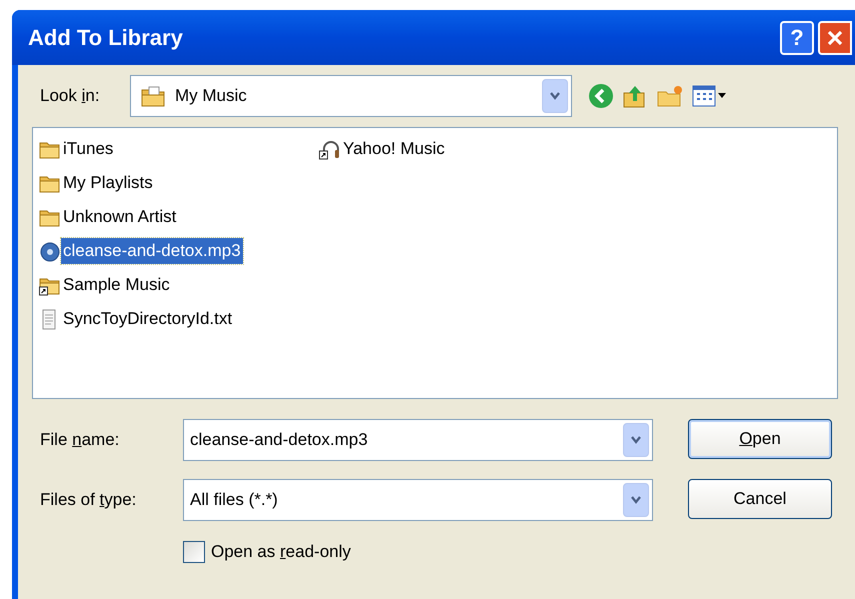 This screenshot has height=599, width=855. What do you see at coordinates (351, 96) in the screenshot?
I see `look-in-dropdown: My Music` at bounding box center [351, 96].